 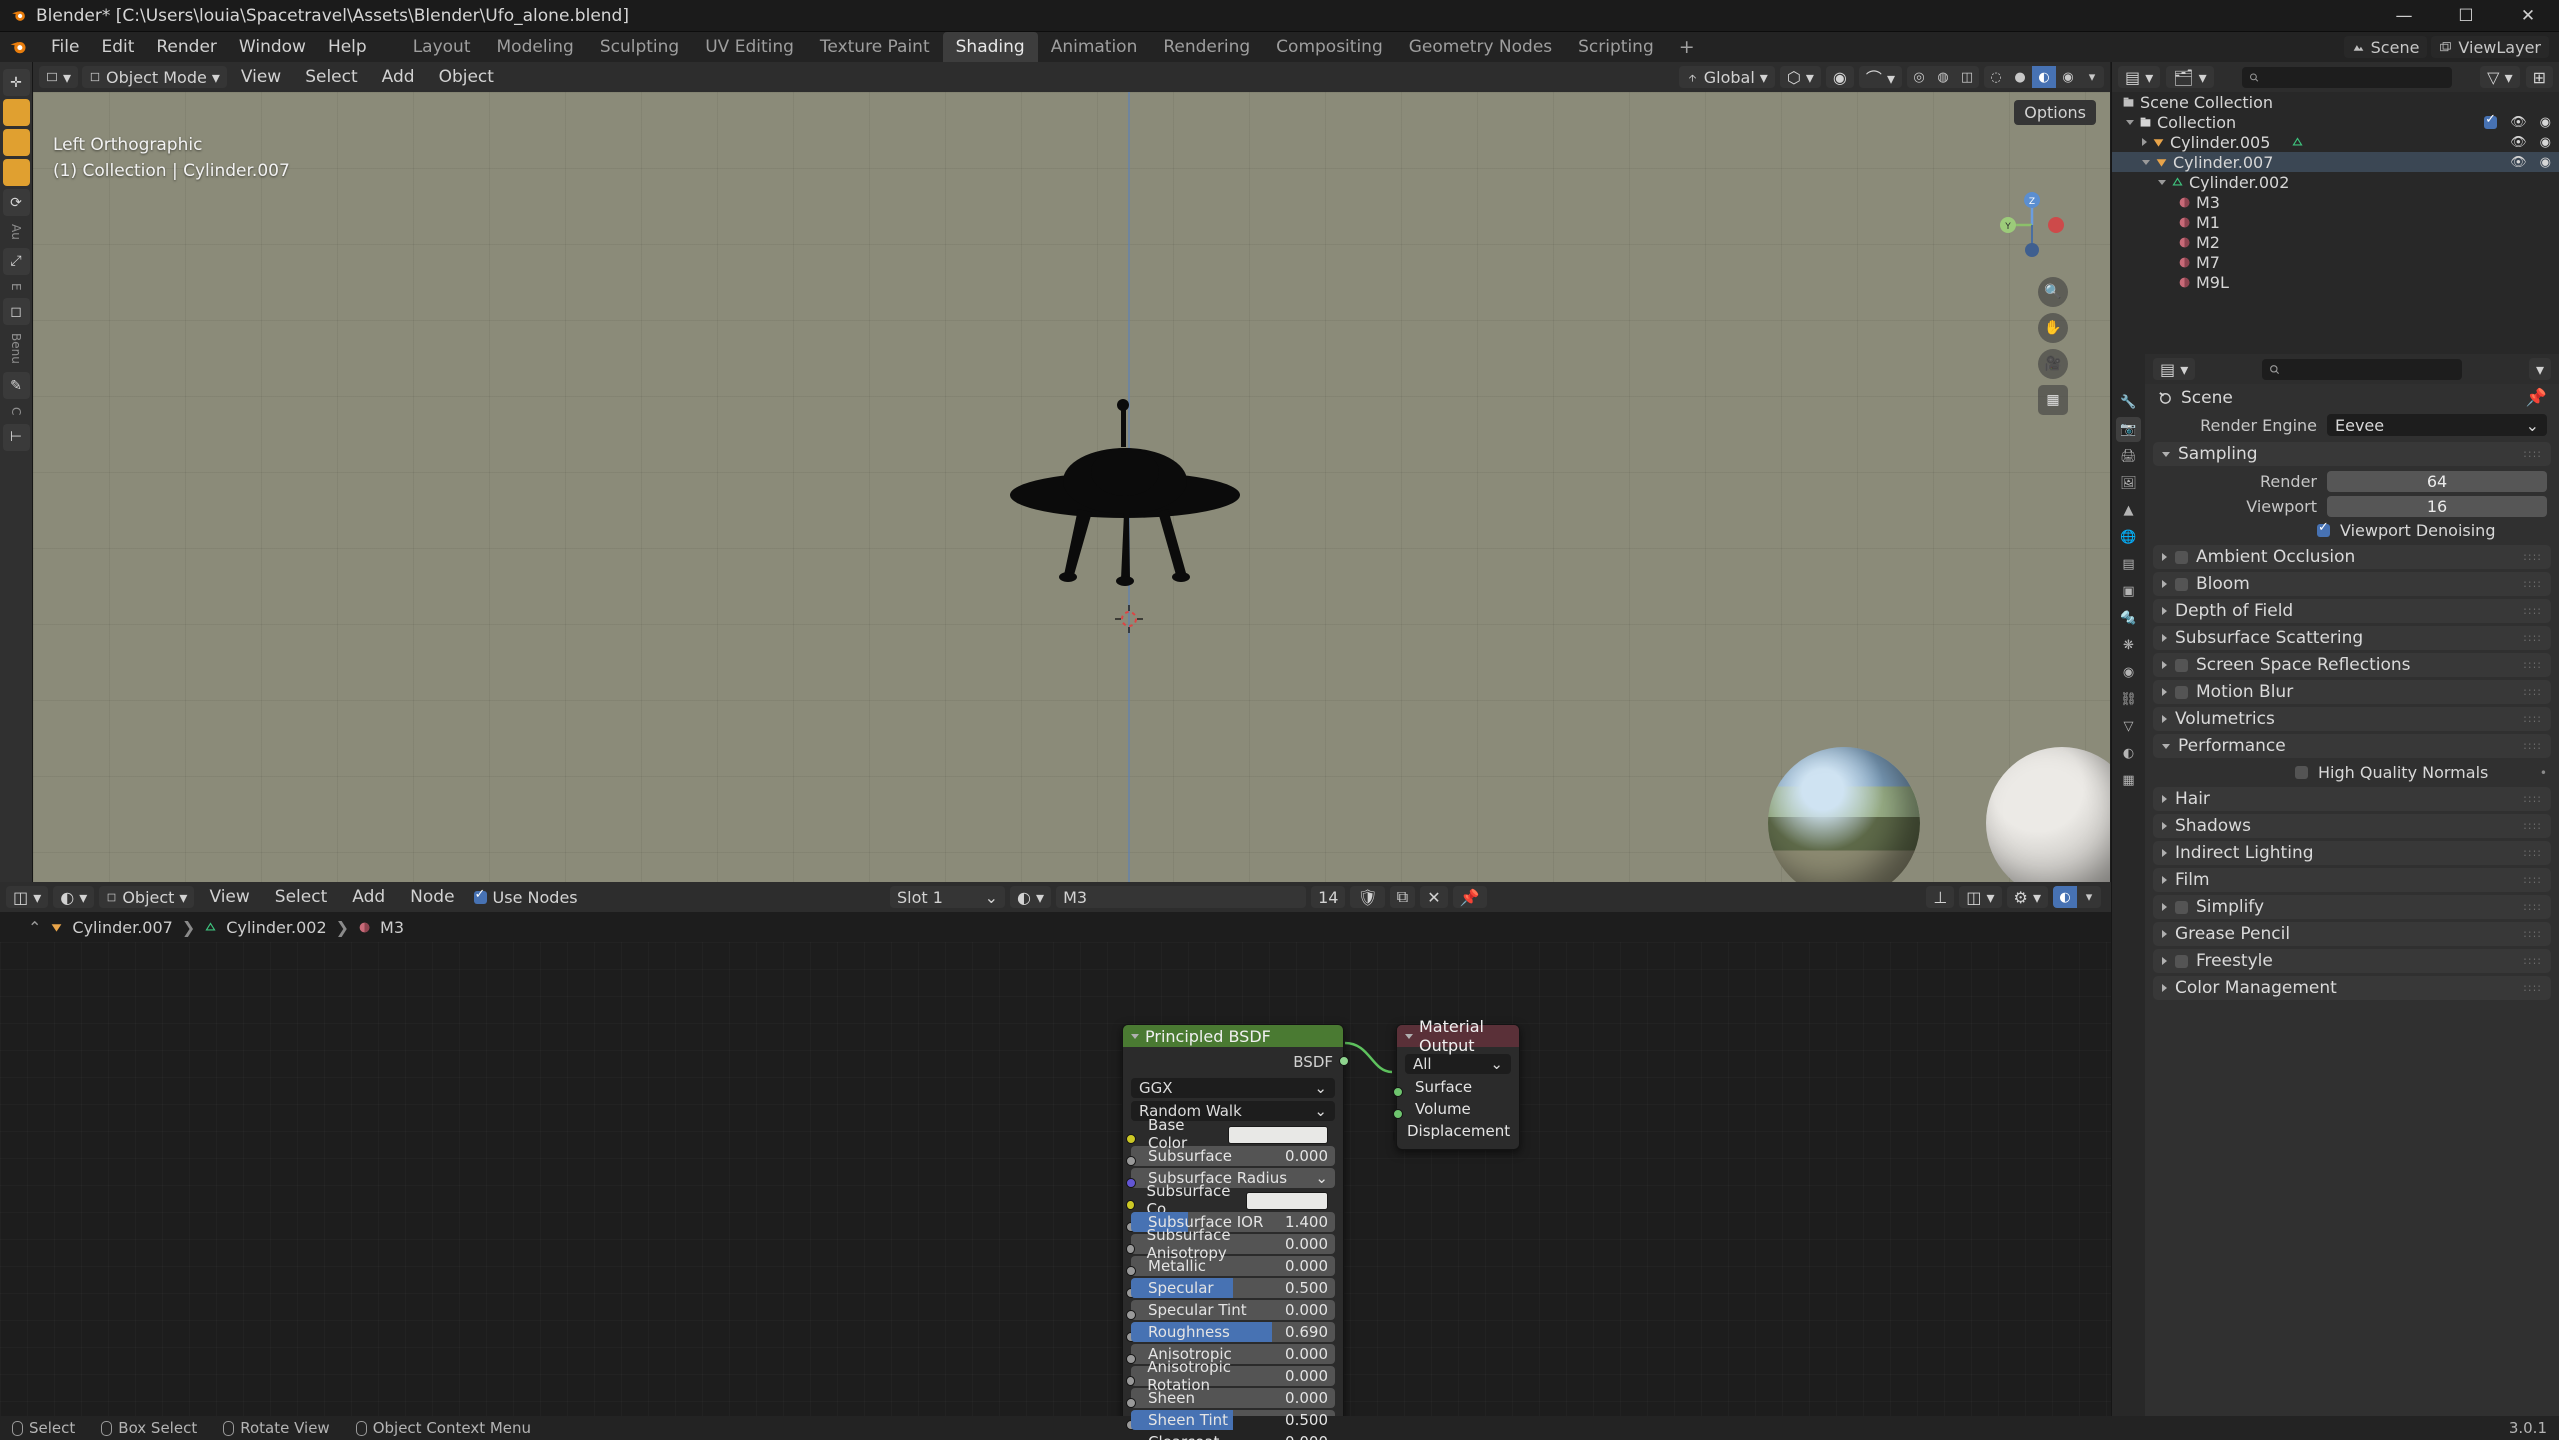 What do you see at coordinates (2128, 429) in the screenshot?
I see `tab-render: 📷` at bounding box center [2128, 429].